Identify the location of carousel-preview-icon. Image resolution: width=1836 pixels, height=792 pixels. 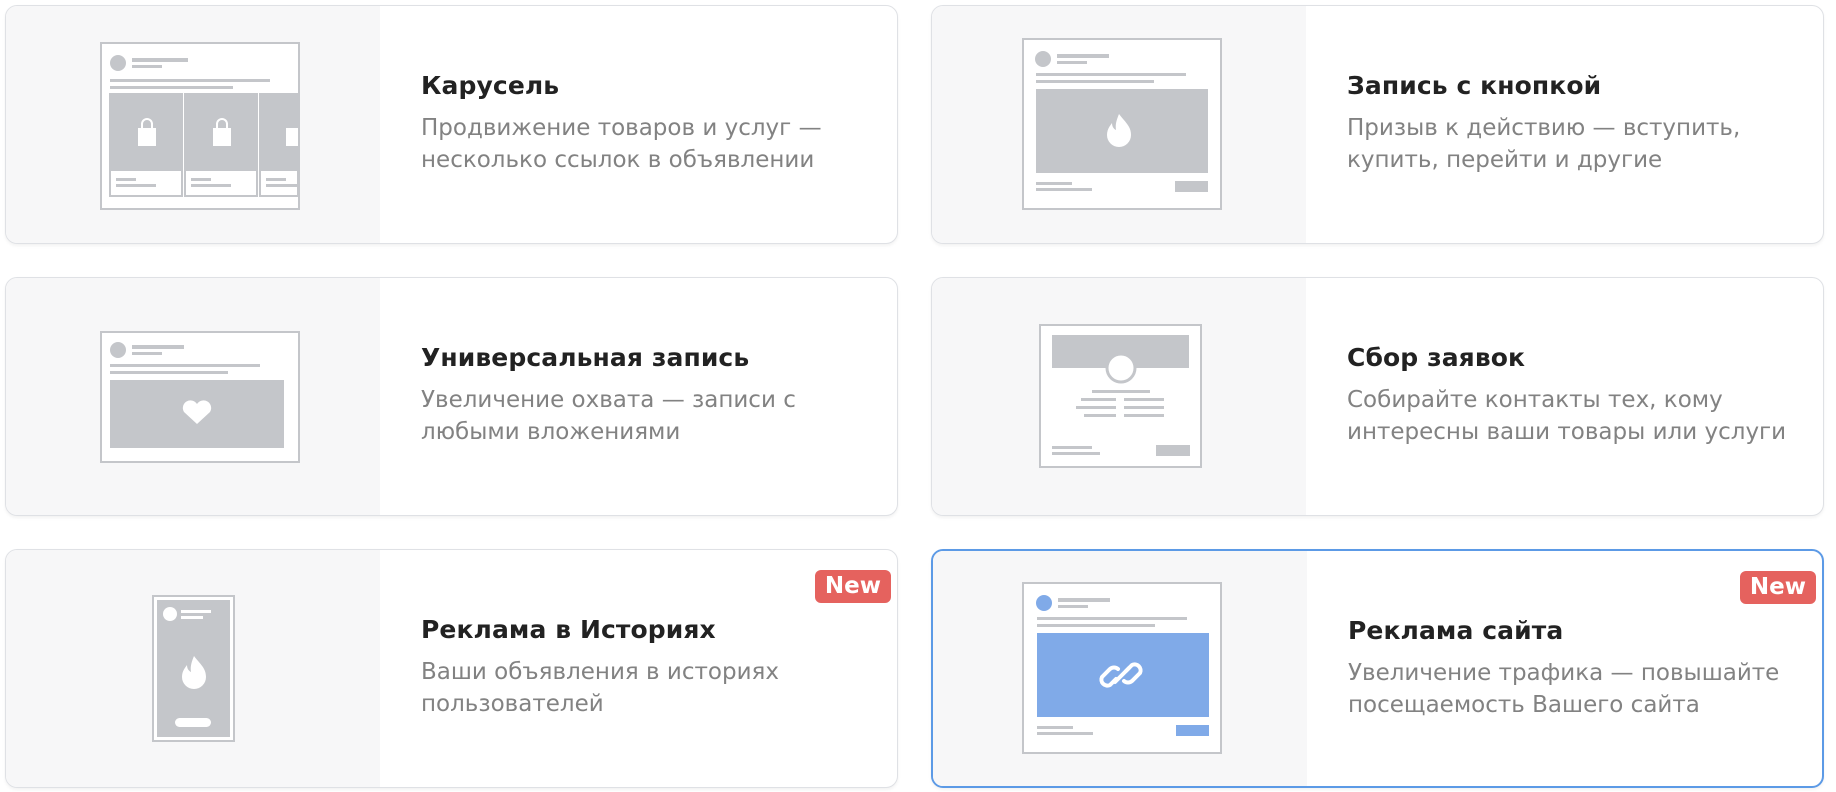
(200, 126).